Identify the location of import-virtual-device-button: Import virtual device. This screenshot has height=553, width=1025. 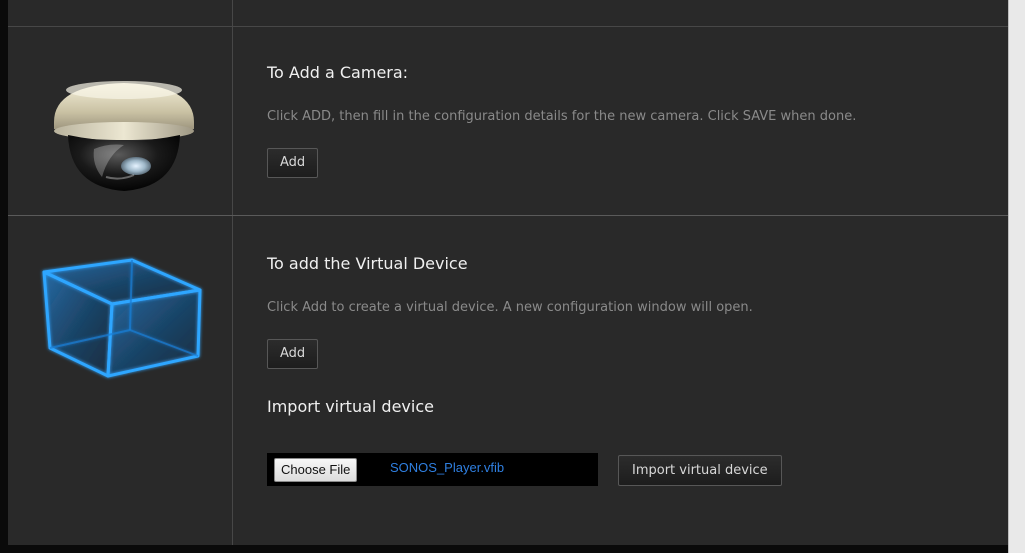
(700, 470).